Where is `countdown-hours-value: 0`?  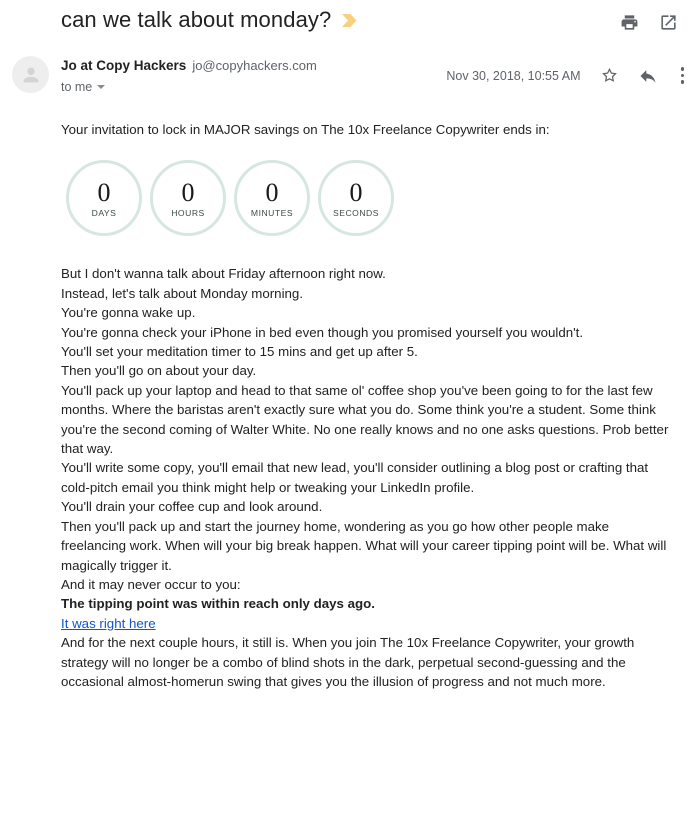
countdown-hours-value: 0 is located at coordinates (188, 192).